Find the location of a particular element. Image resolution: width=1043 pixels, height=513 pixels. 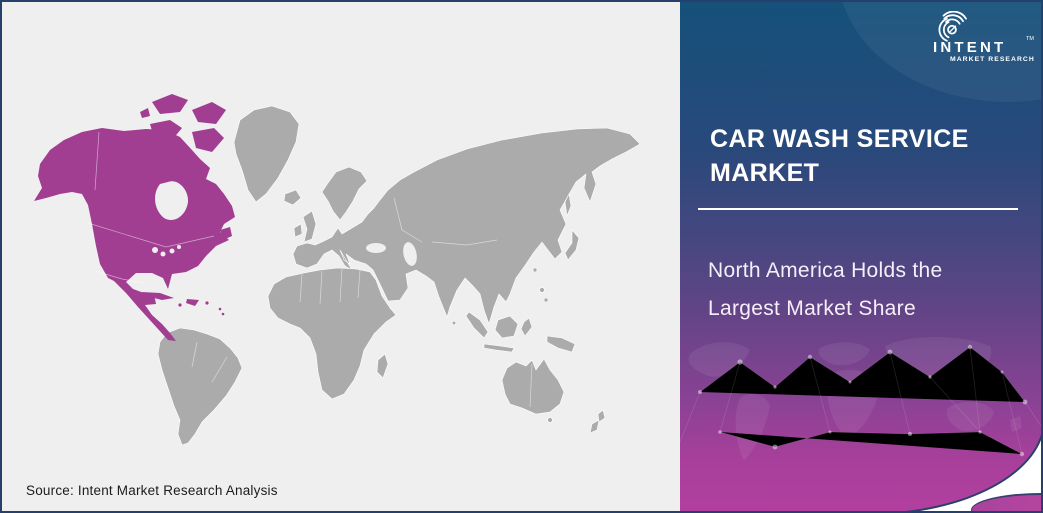

title-divider is located at coordinates (858, 209).